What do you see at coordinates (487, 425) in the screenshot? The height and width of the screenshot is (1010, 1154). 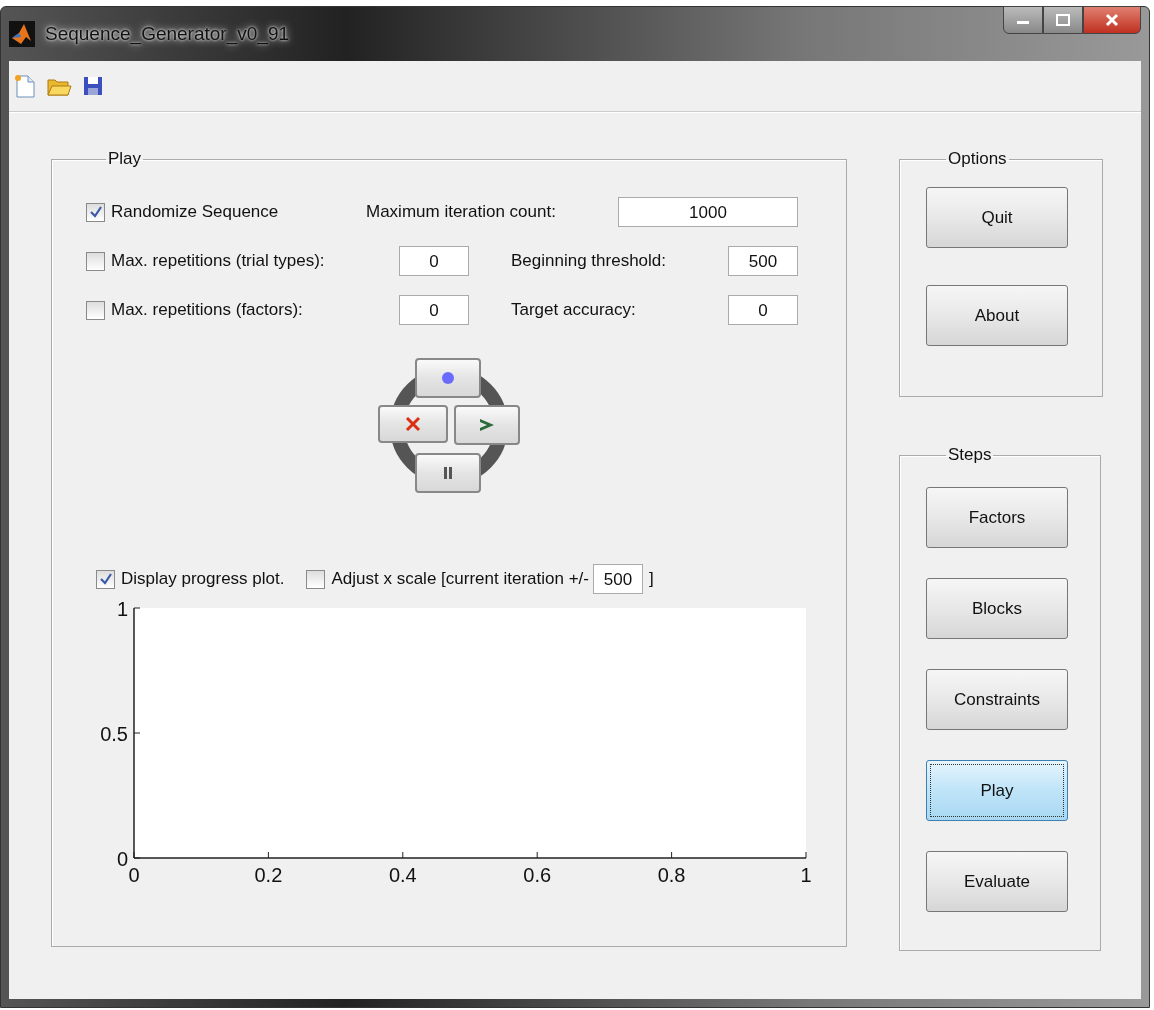 I see `run-button` at bounding box center [487, 425].